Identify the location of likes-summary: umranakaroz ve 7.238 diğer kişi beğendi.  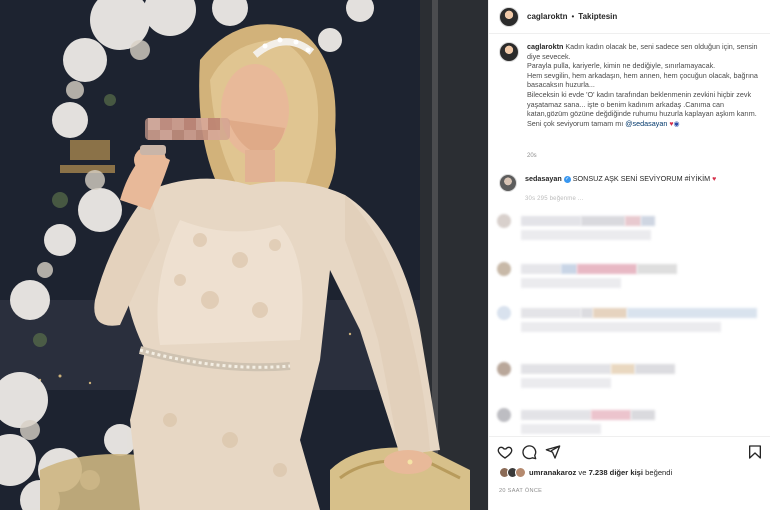
(585, 472).